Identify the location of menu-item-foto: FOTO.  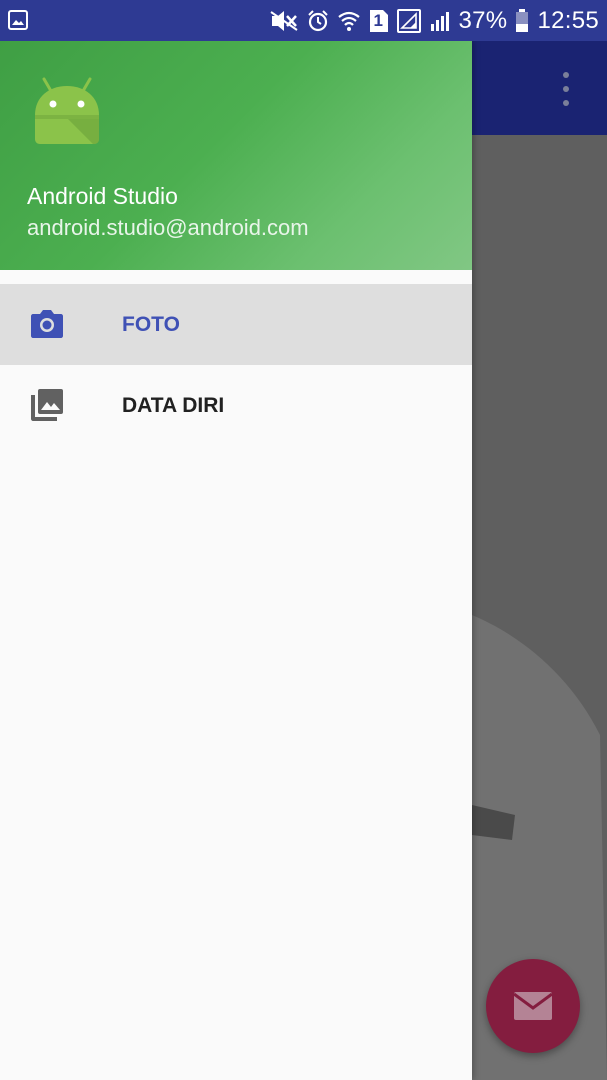
(236, 324).